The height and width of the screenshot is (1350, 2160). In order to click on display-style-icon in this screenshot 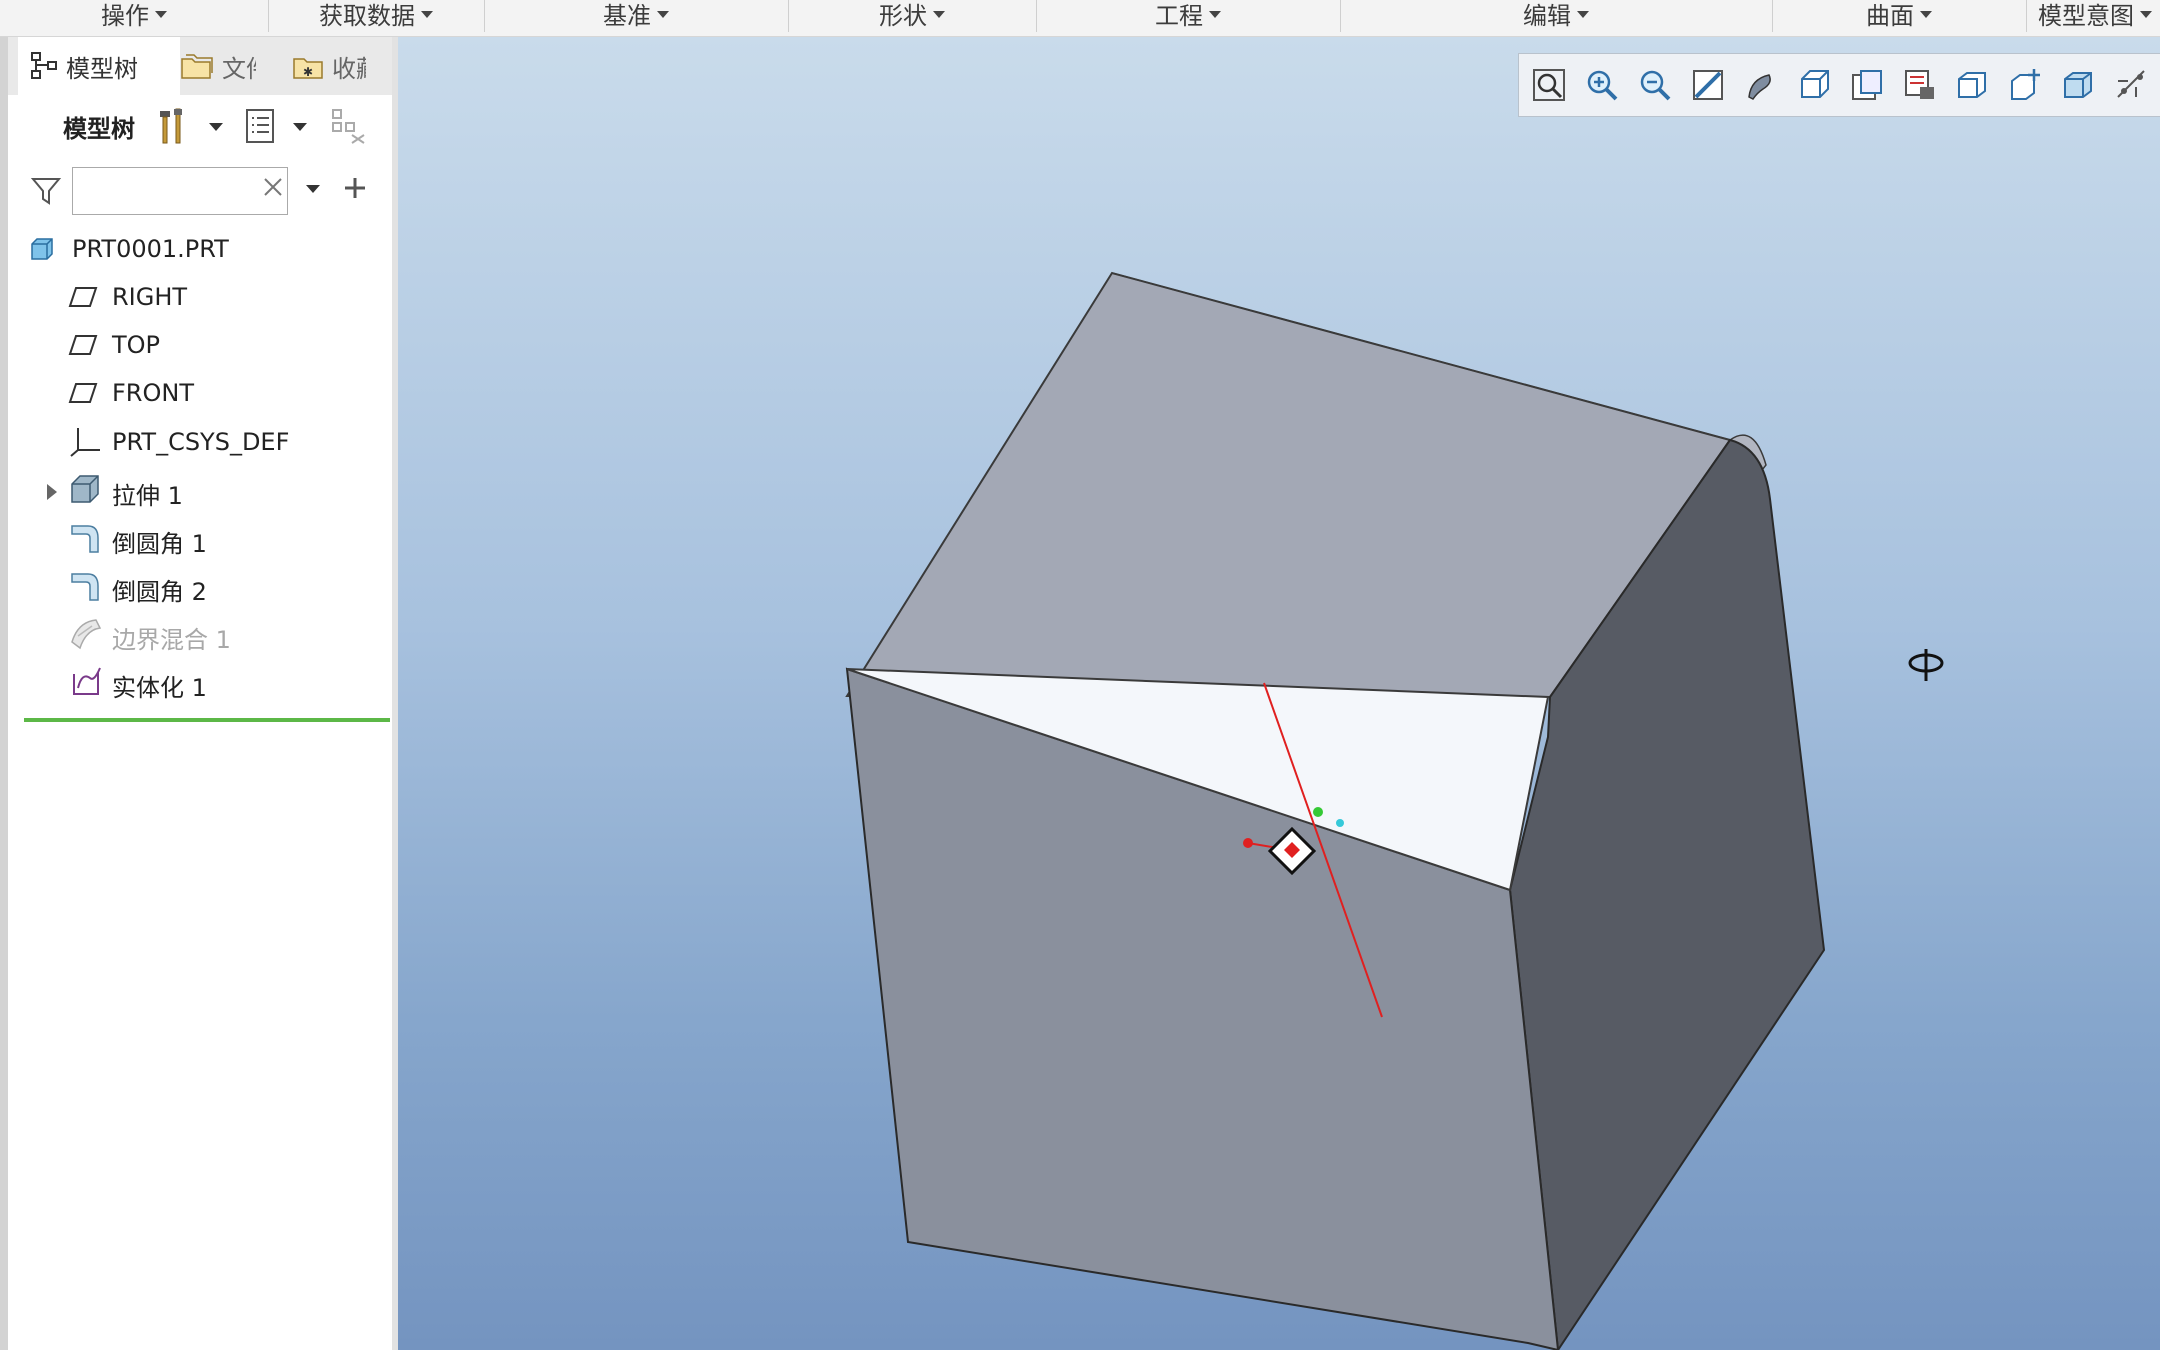, I will do `click(1759, 87)`.